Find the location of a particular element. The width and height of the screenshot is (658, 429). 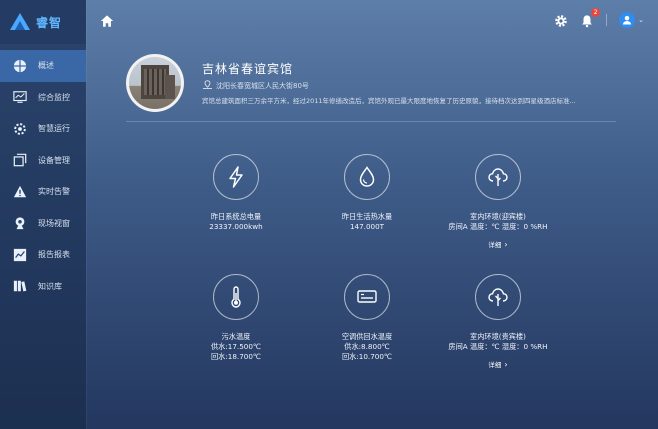

sidebar: 睿智 概述 综合监控 智慧运行 设备管理 实时告警 现场视窗 报告报表 知识库 is located at coordinates (43, 214).